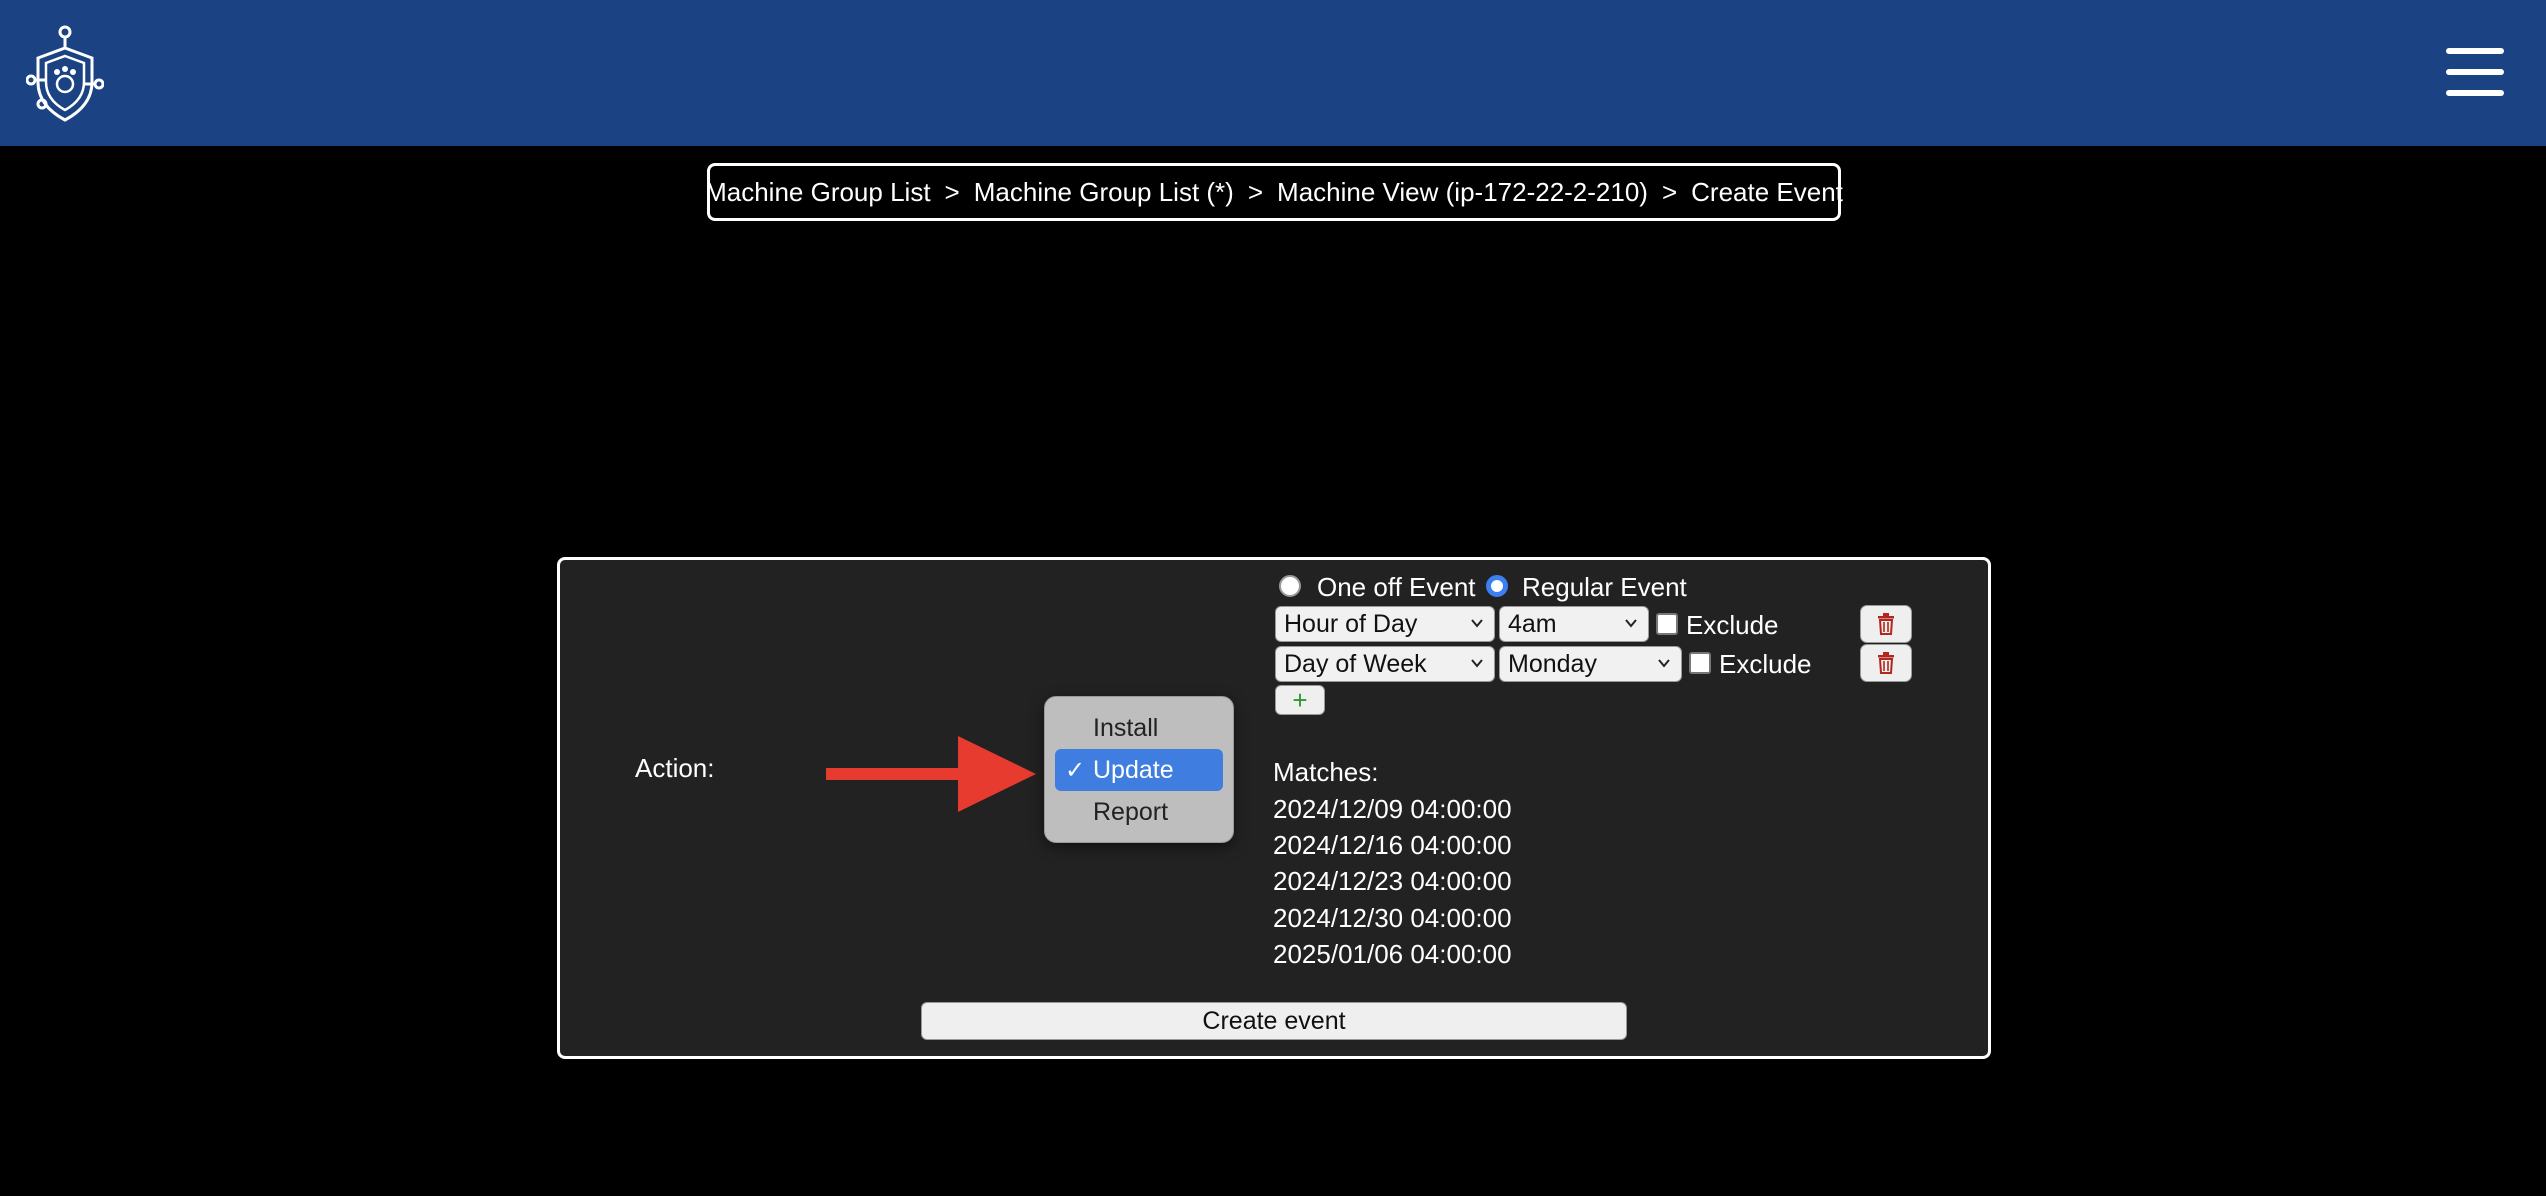 This screenshot has height=1196, width=2546. Describe the element at coordinates (1552, 663) in the screenshot. I see `rule-value-value: Monday` at that location.